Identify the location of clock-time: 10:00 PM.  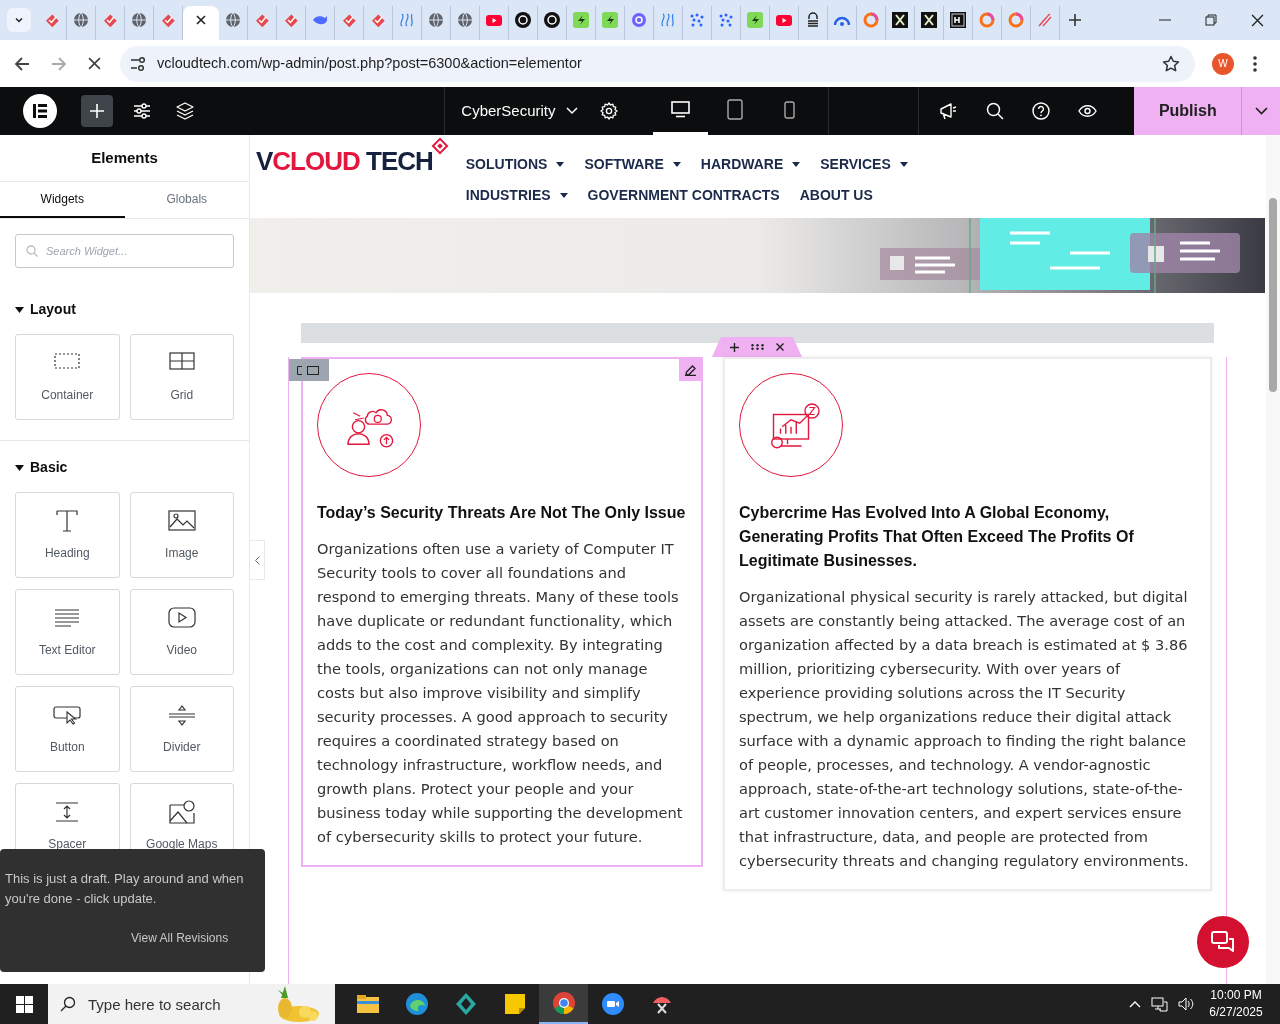
(1236, 995).